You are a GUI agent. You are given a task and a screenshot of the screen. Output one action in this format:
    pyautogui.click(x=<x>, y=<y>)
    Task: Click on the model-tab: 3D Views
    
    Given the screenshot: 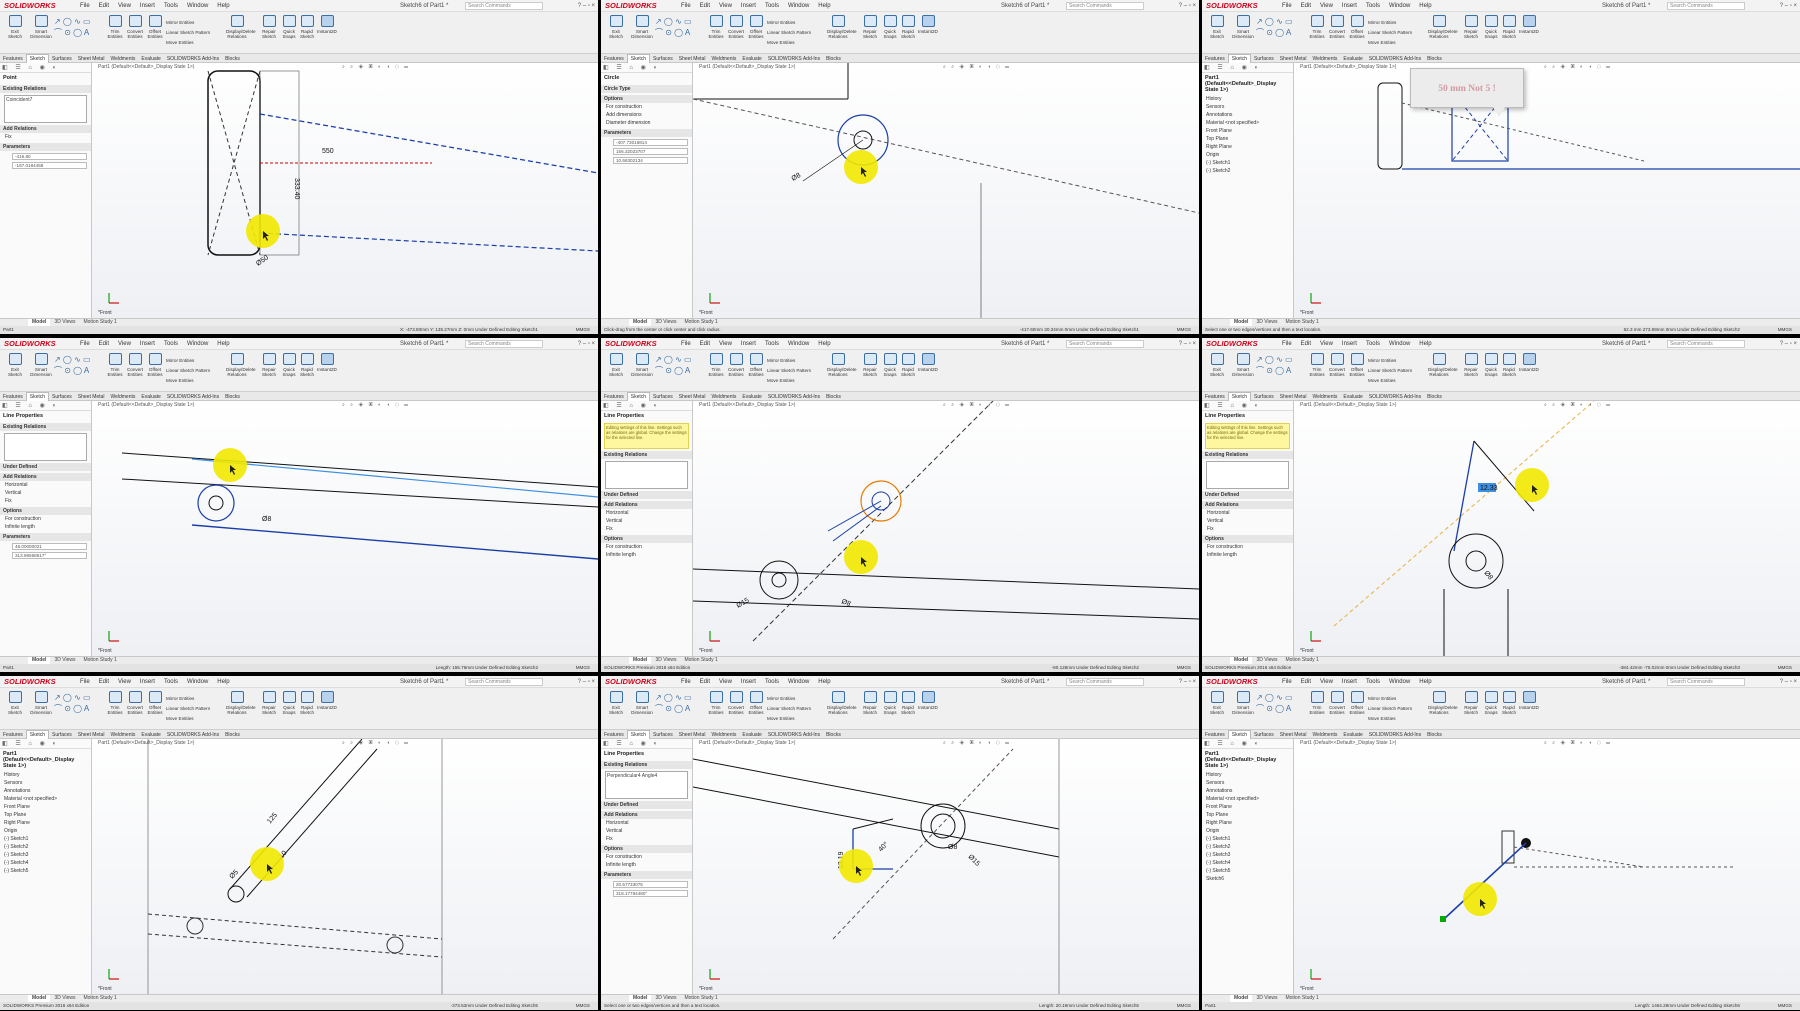 What is the action you would take?
    pyautogui.click(x=64, y=322)
    